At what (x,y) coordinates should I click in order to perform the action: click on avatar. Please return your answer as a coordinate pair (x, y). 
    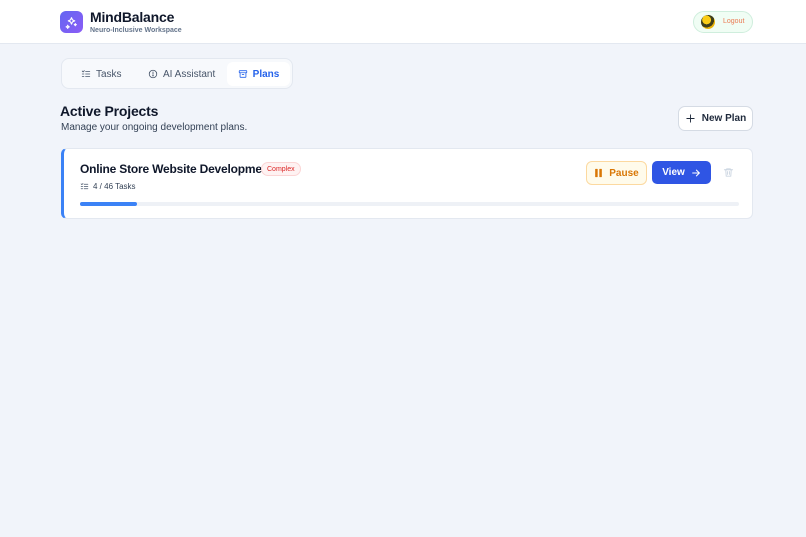
    Looking at the image, I should click on (708, 22).